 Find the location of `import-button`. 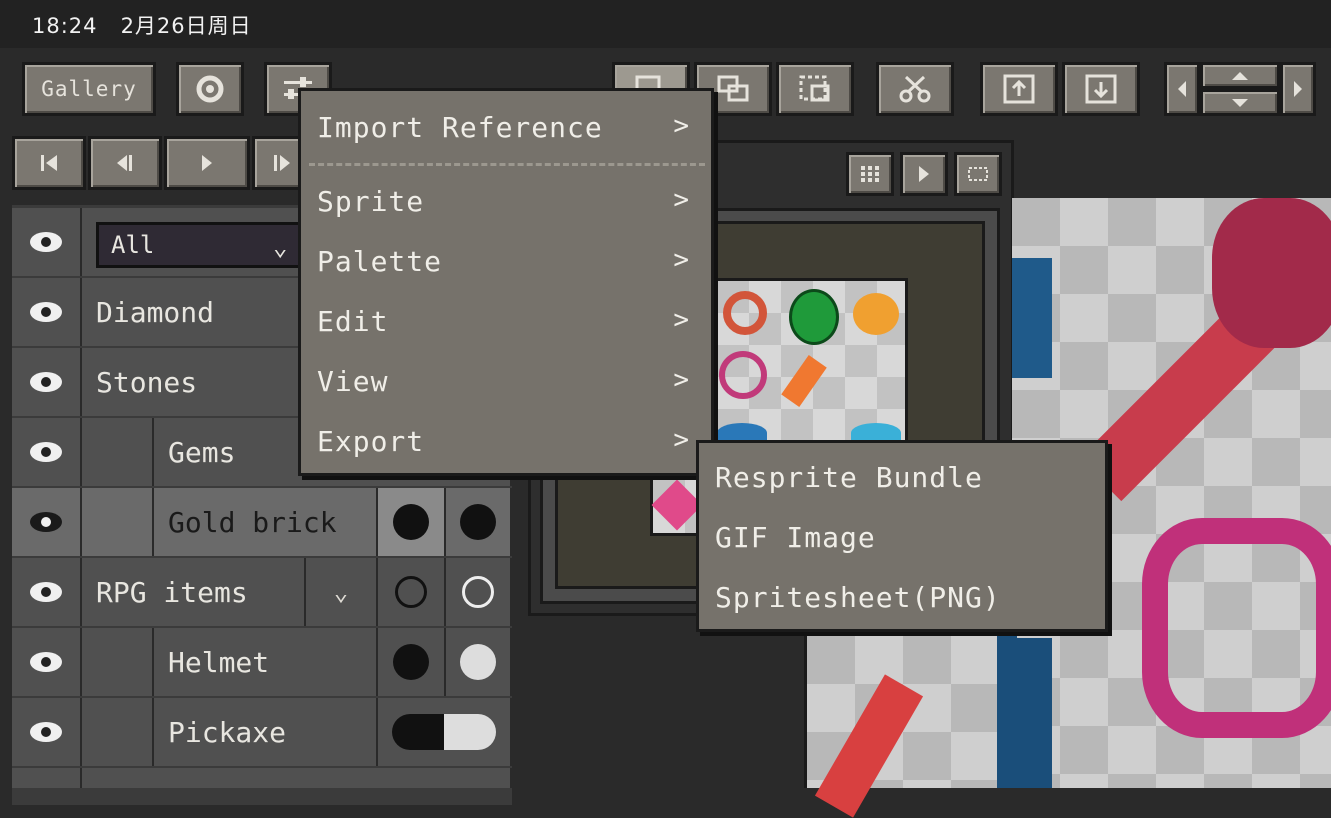

import-button is located at coordinates (1019, 89).